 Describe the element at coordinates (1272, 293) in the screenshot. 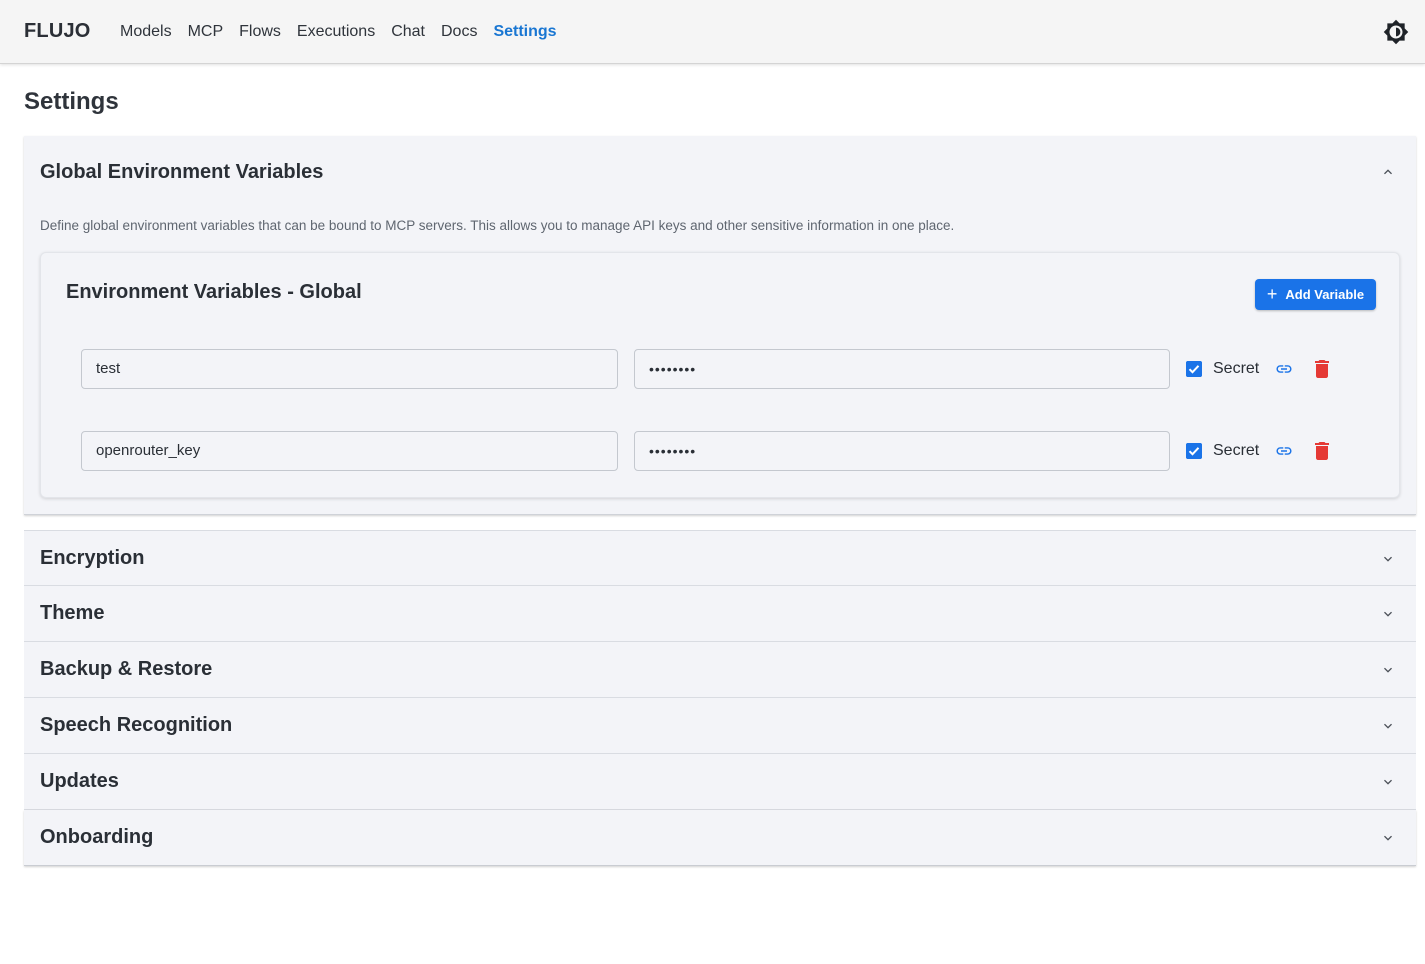

I see `plus-icon: +` at that location.